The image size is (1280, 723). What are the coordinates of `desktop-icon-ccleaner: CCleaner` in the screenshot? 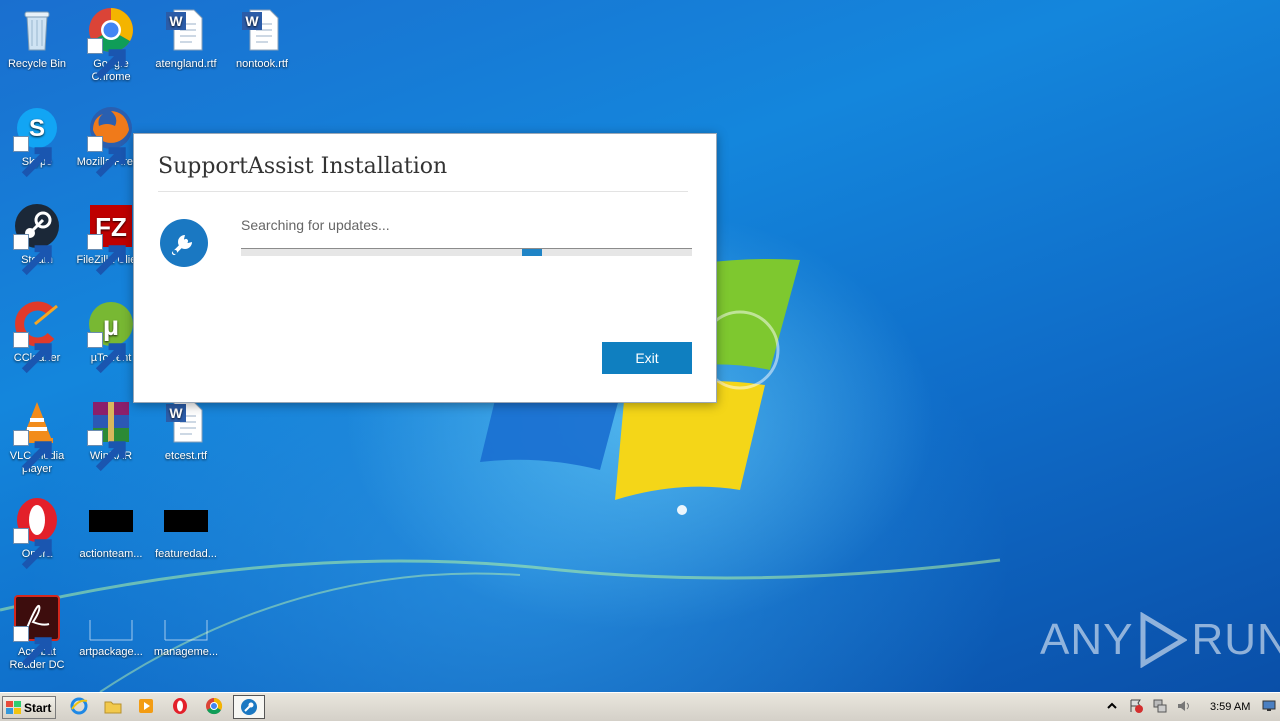 It's located at (37, 337).